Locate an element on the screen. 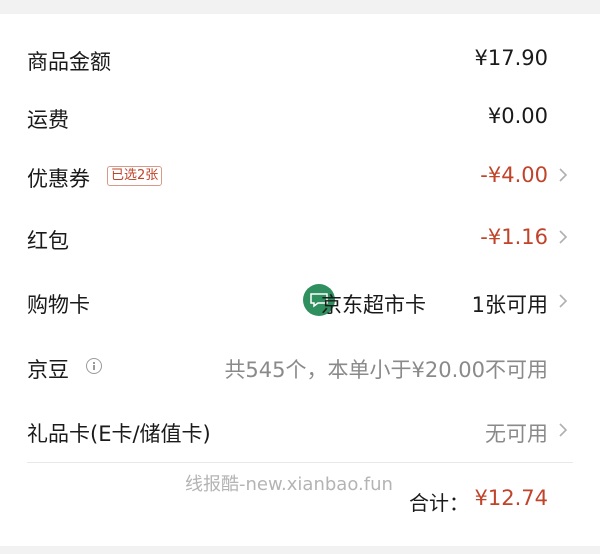 This screenshot has width=600, height=554. shopping-card-count: 1张可用 is located at coordinates (509, 305).